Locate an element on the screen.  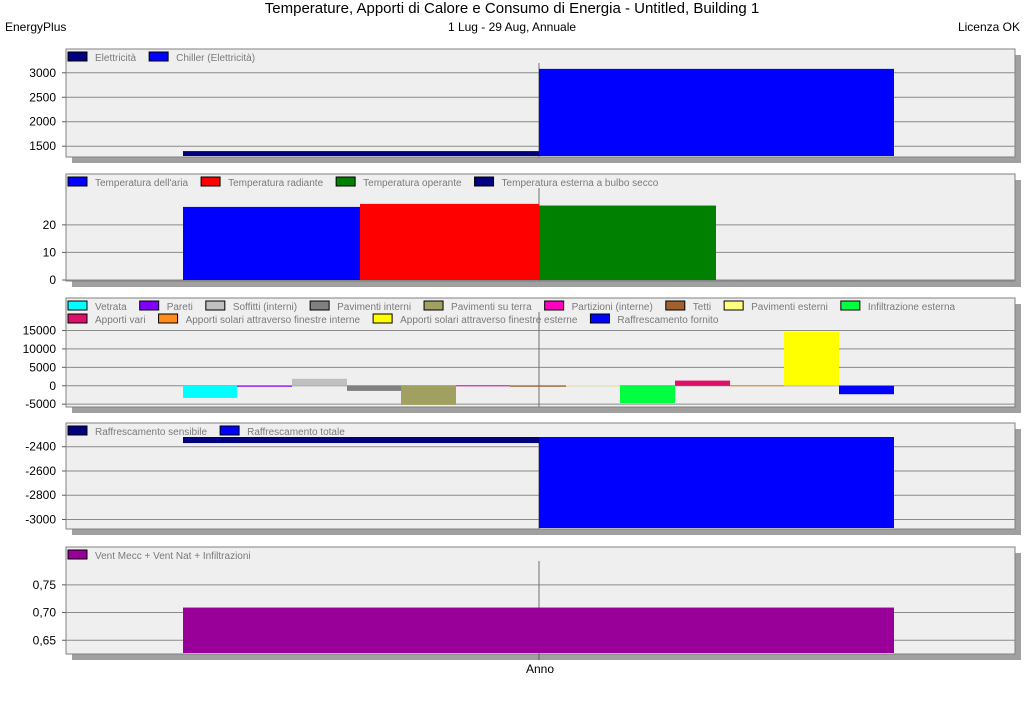
legend-swatch-soffitti-interni is located at coordinates (215, 305).